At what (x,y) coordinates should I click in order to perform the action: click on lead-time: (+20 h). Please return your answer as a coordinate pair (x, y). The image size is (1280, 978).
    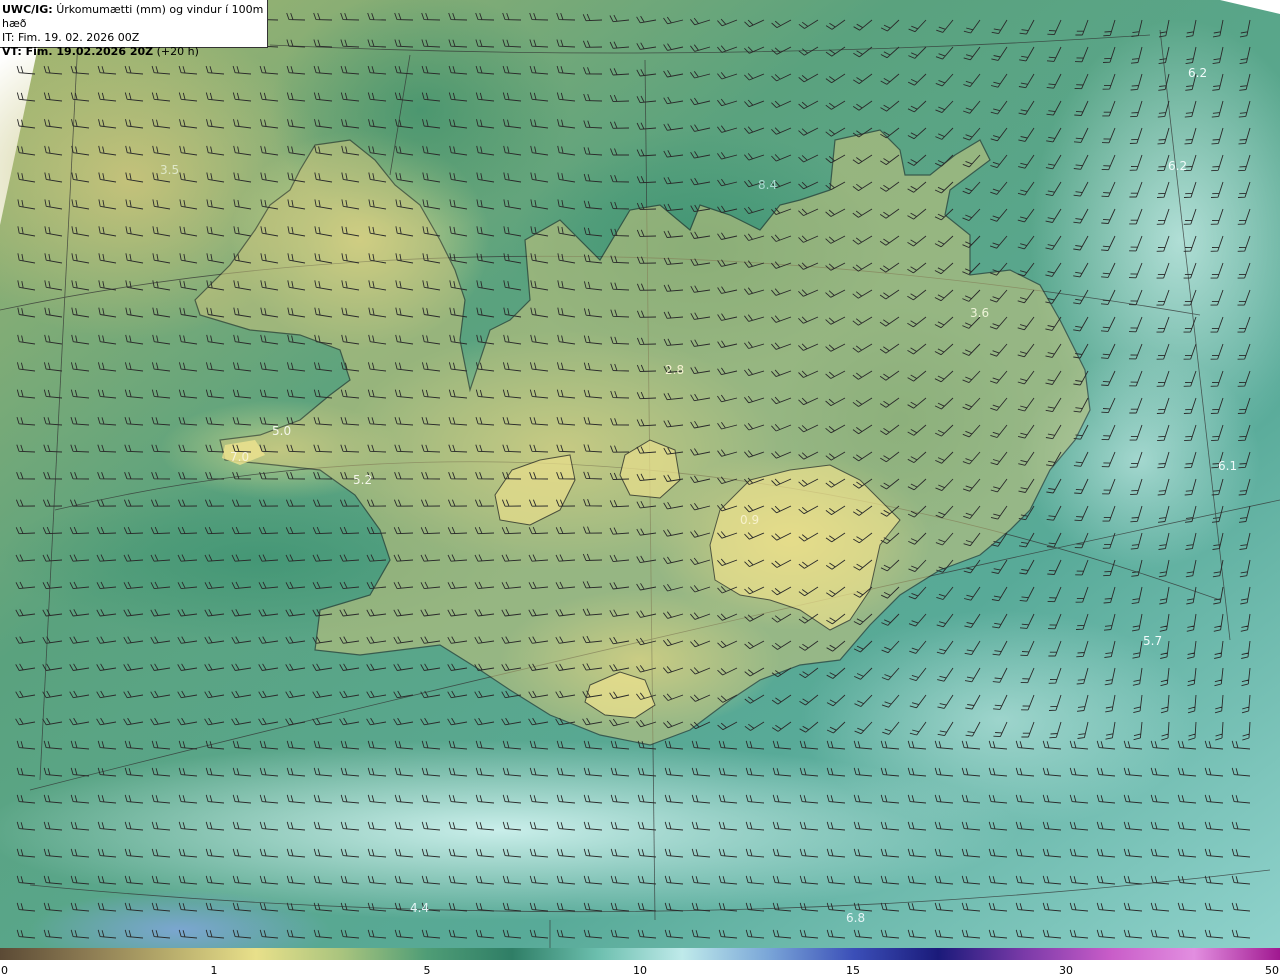
    Looking at the image, I should click on (177, 51).